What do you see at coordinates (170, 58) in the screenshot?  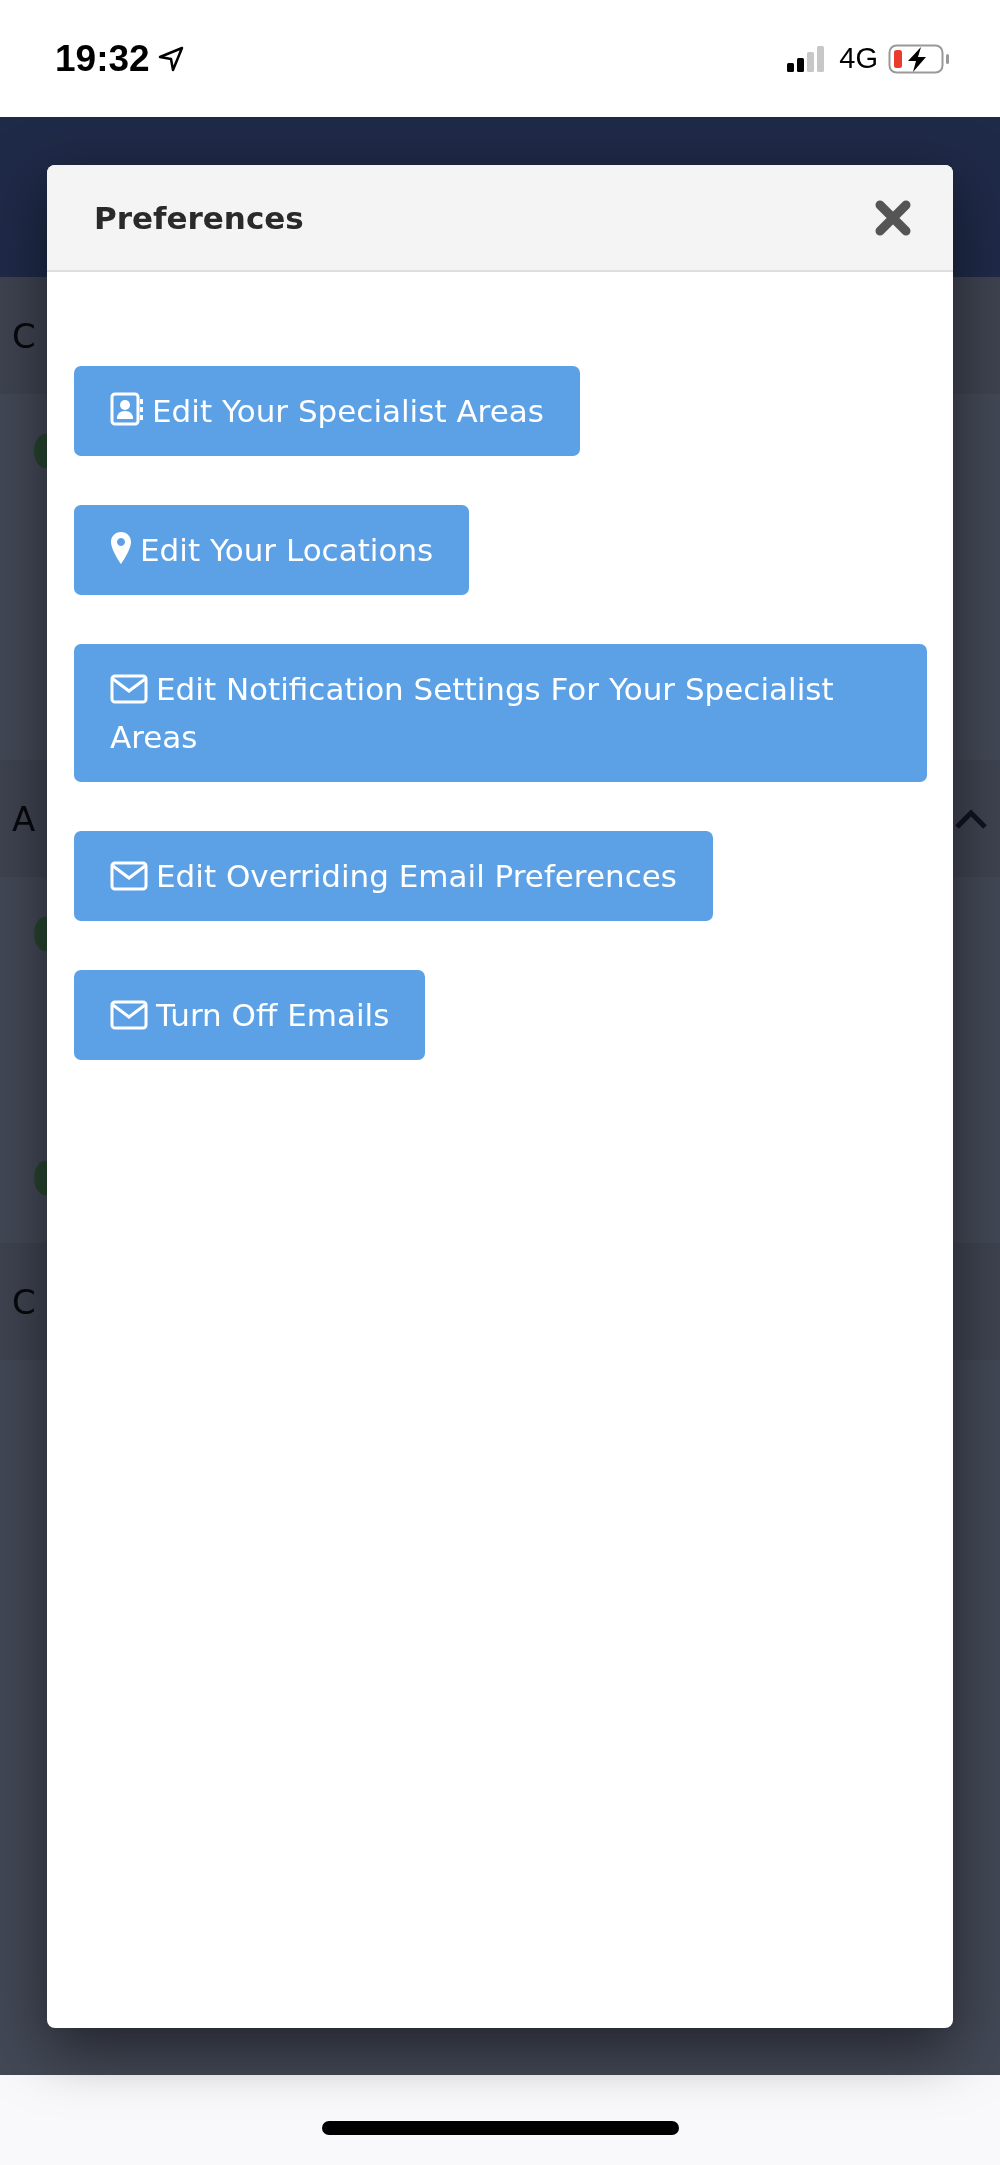 I see `location-arrow-icon` at bounding box center [170, 58].